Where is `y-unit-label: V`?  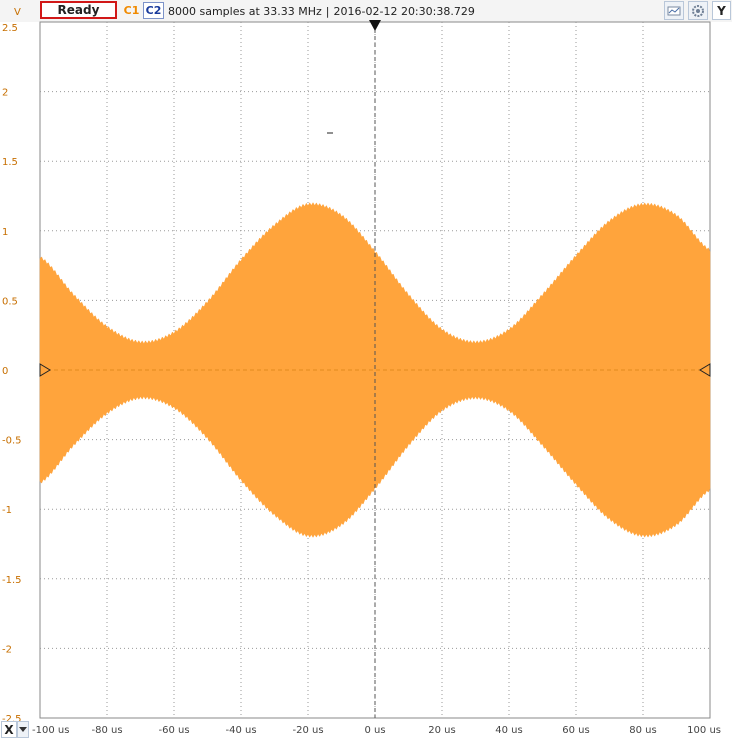 y-unit-label: V is located at coordinates (17, 12).